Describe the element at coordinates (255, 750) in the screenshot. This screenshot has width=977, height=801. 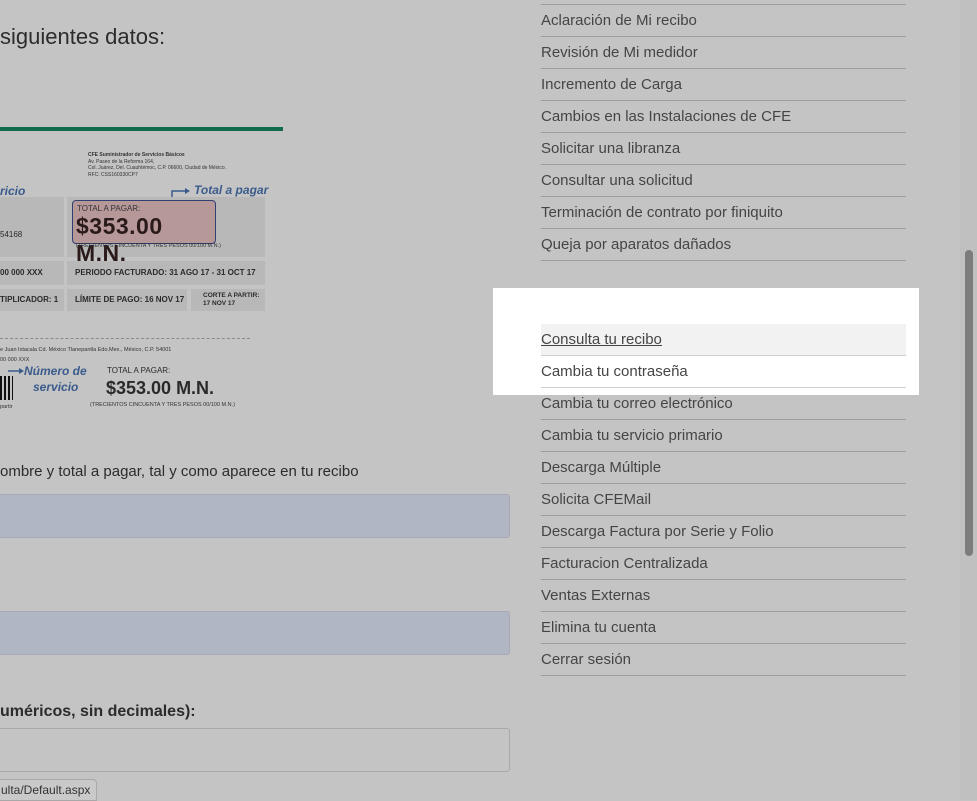
I see `amount-input` at that location.